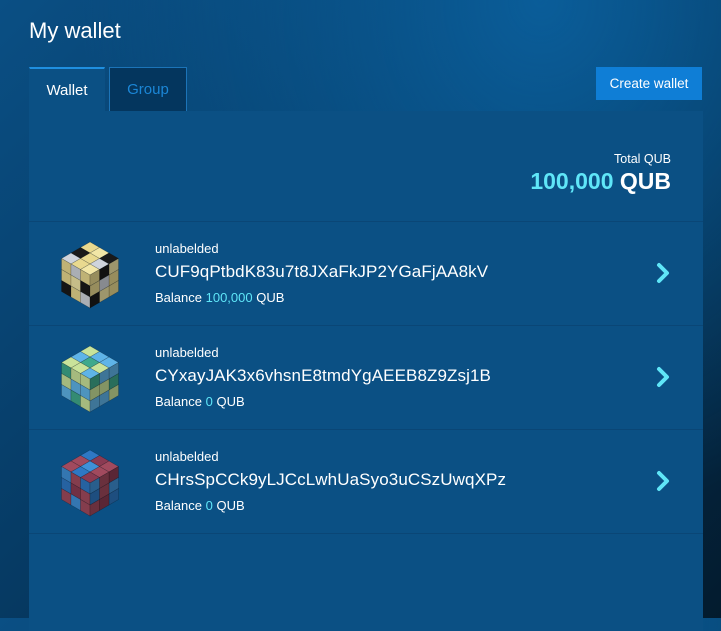  Describe the element at coordinates (323, 375) in the screenshot. I see `wallet-address: CYxayJAK3x6vhsnE8tmdYgAEEB8Z9Zsj1B` at that location.